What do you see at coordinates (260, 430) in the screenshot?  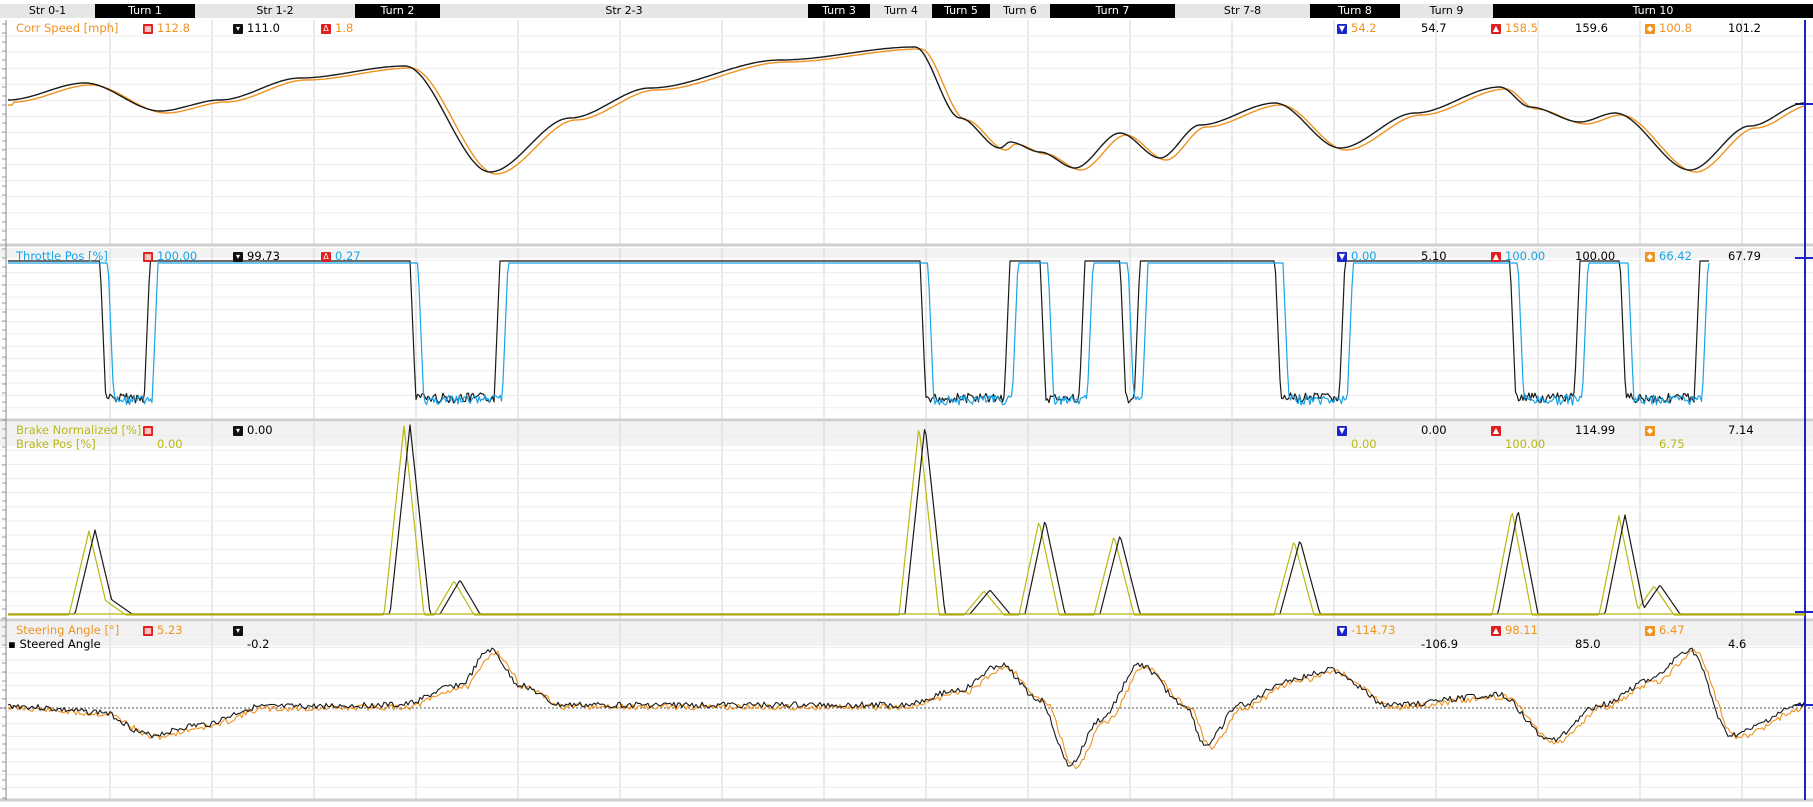 I see `brake-cursor-value: 0.00` at bounding box center [260, 430].